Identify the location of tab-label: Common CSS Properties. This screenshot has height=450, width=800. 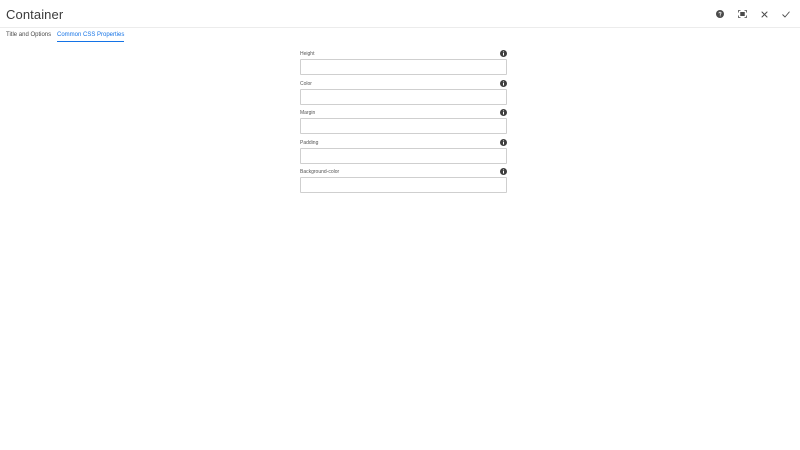
(91, 35).